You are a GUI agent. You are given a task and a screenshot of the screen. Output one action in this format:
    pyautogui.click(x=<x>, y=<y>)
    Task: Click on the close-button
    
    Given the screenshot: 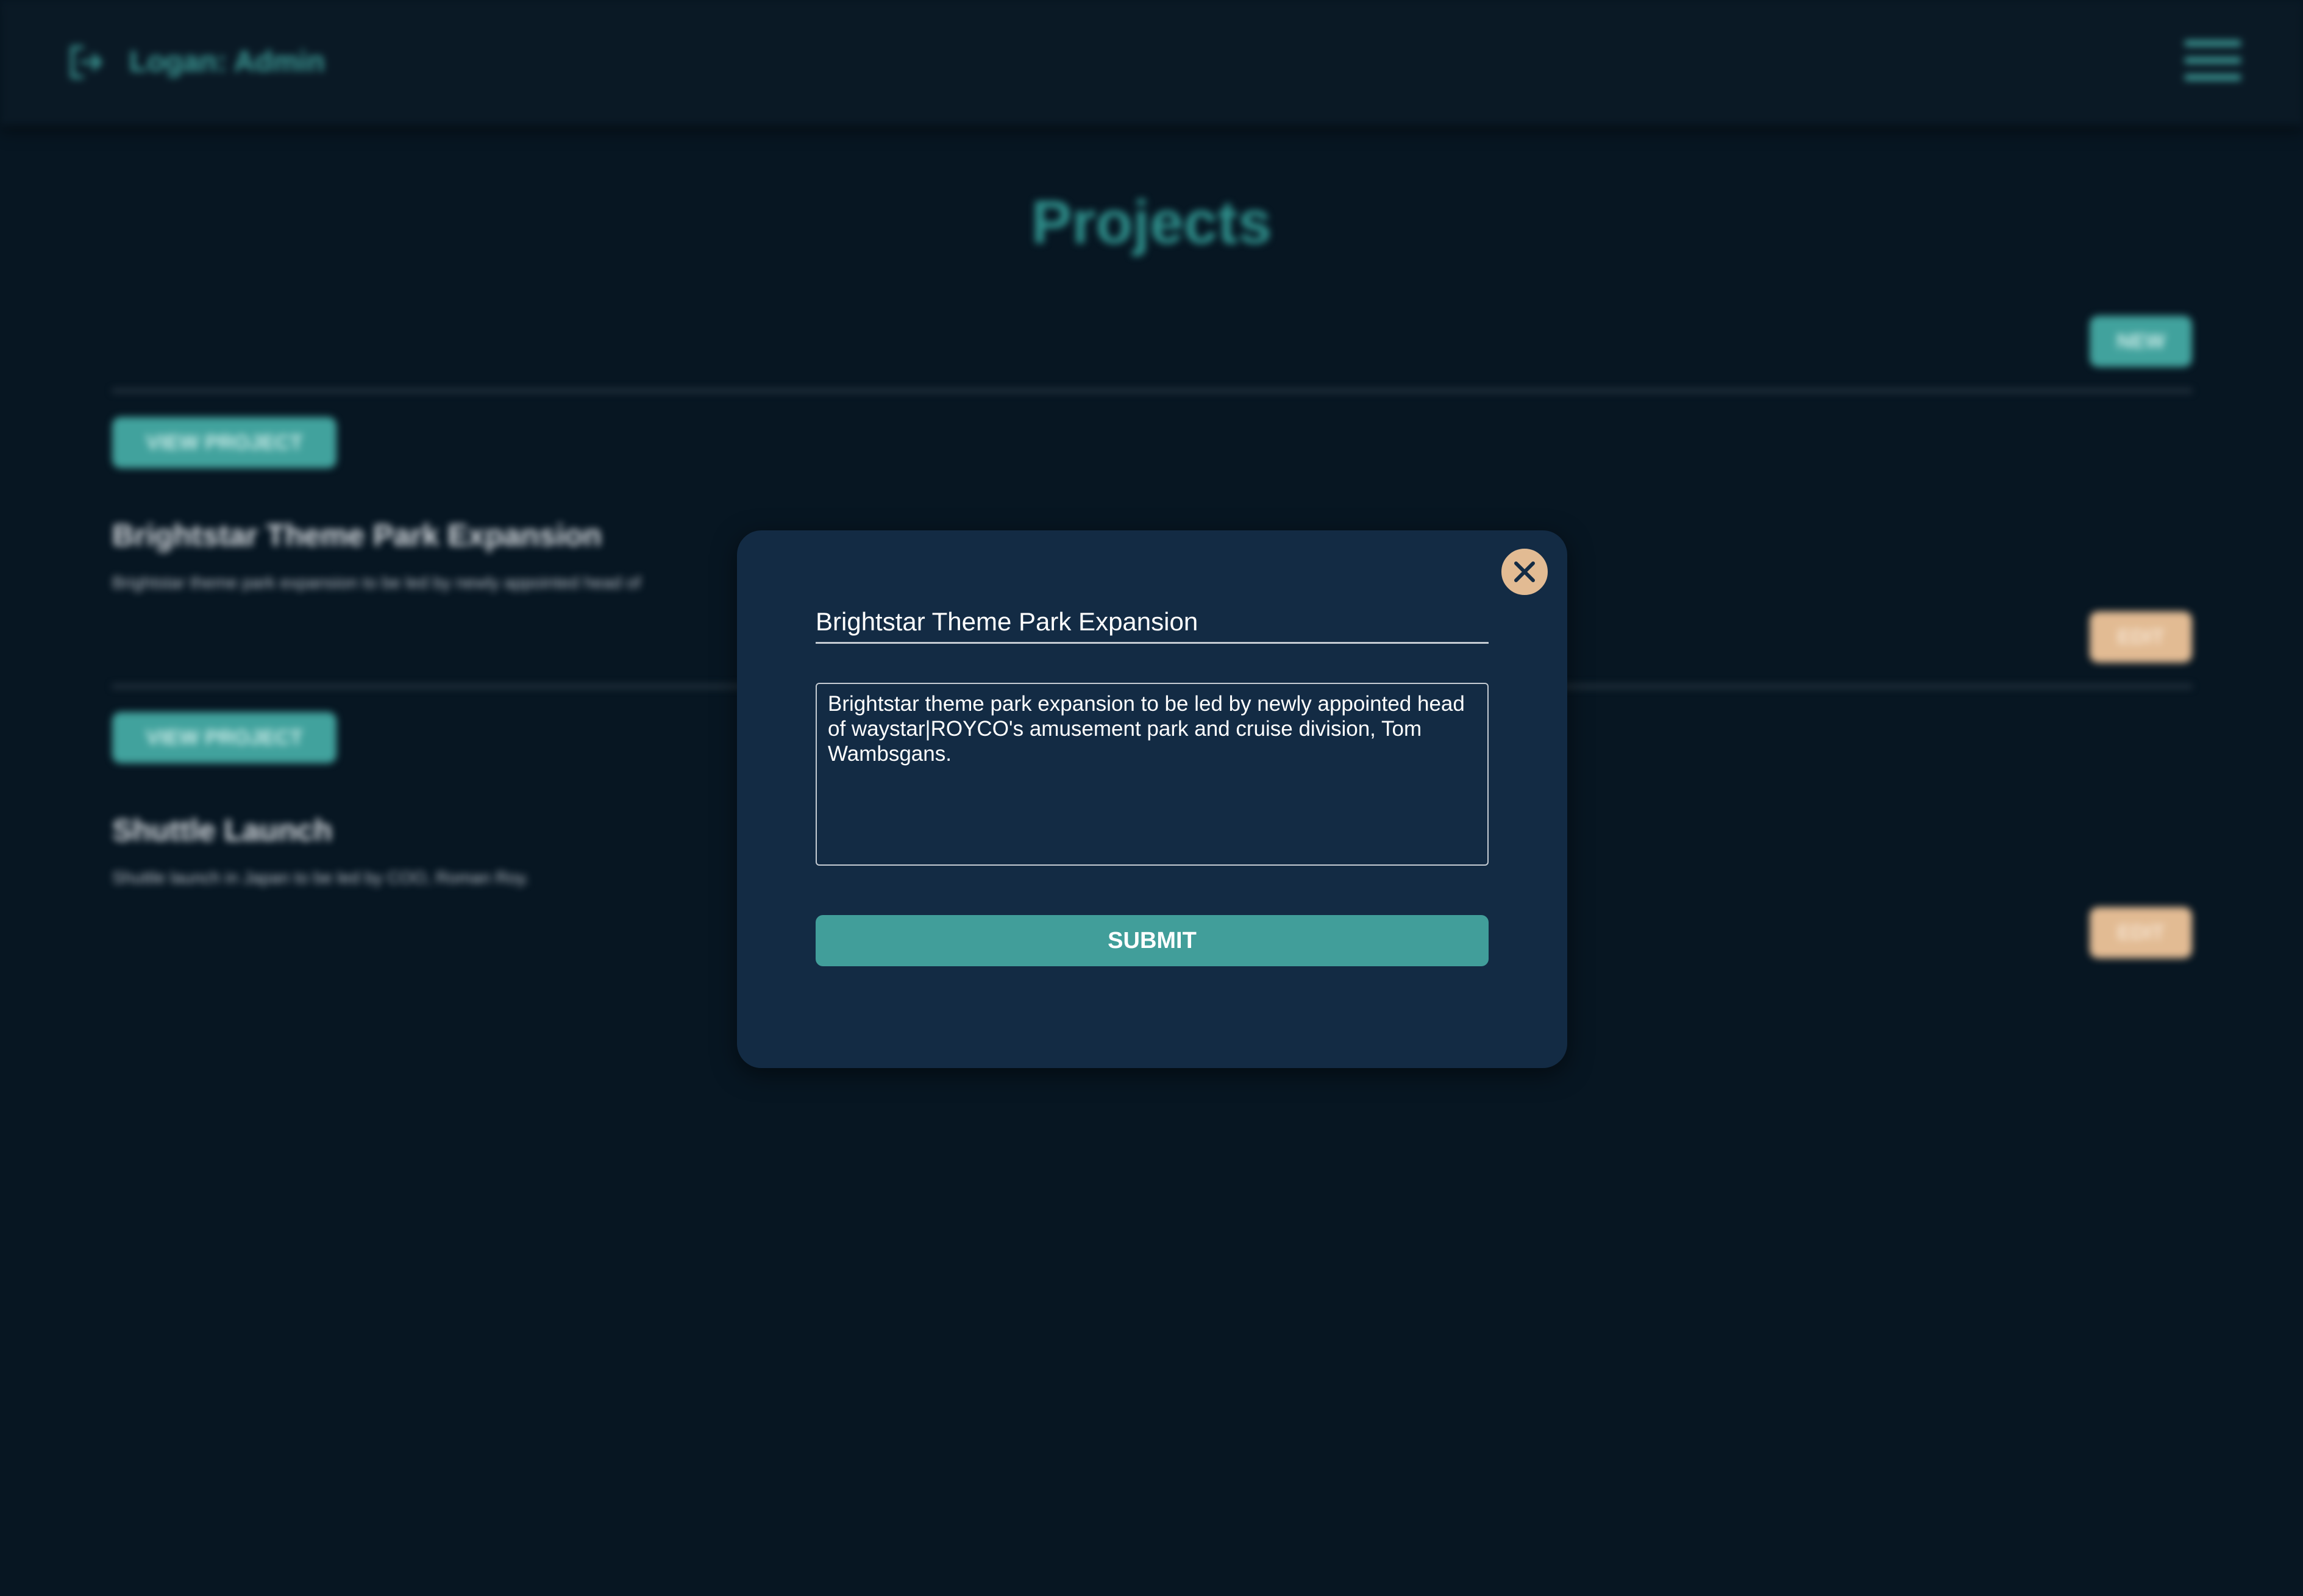 What is the action you would take?
    pyautogui.click(x=1525, y=572)
    